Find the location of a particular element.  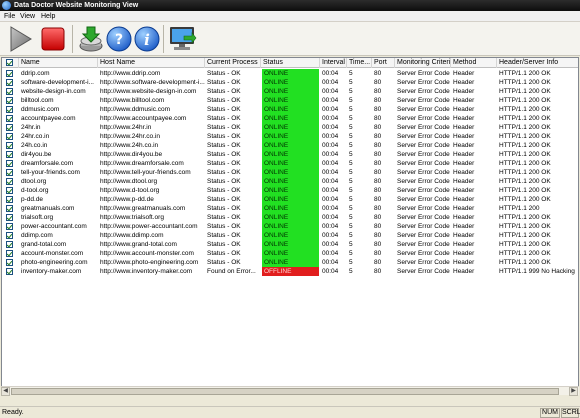

menu-view: View is located at coordinates (27, 16).